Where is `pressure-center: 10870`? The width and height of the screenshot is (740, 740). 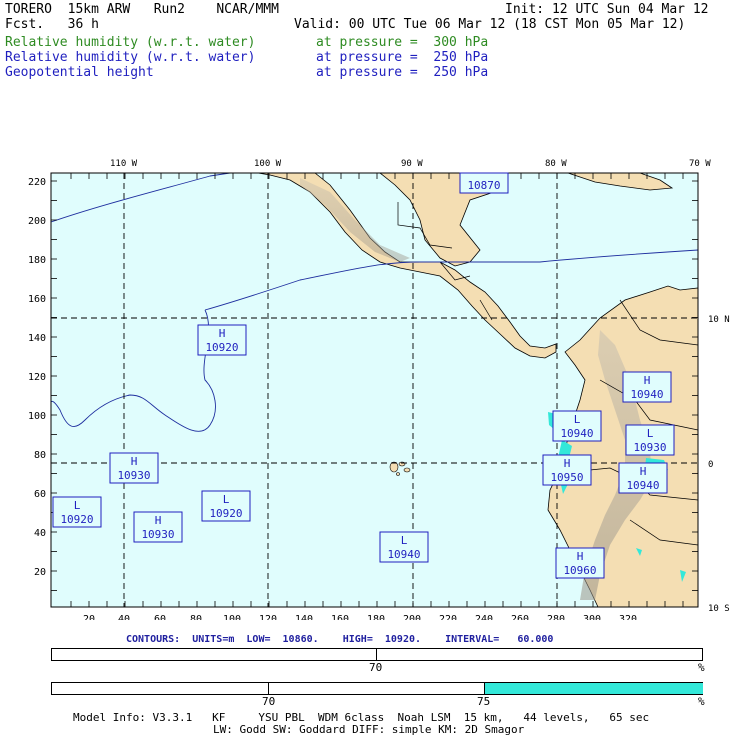 pressure-center: 10870 is located at coordinates (484, 183).